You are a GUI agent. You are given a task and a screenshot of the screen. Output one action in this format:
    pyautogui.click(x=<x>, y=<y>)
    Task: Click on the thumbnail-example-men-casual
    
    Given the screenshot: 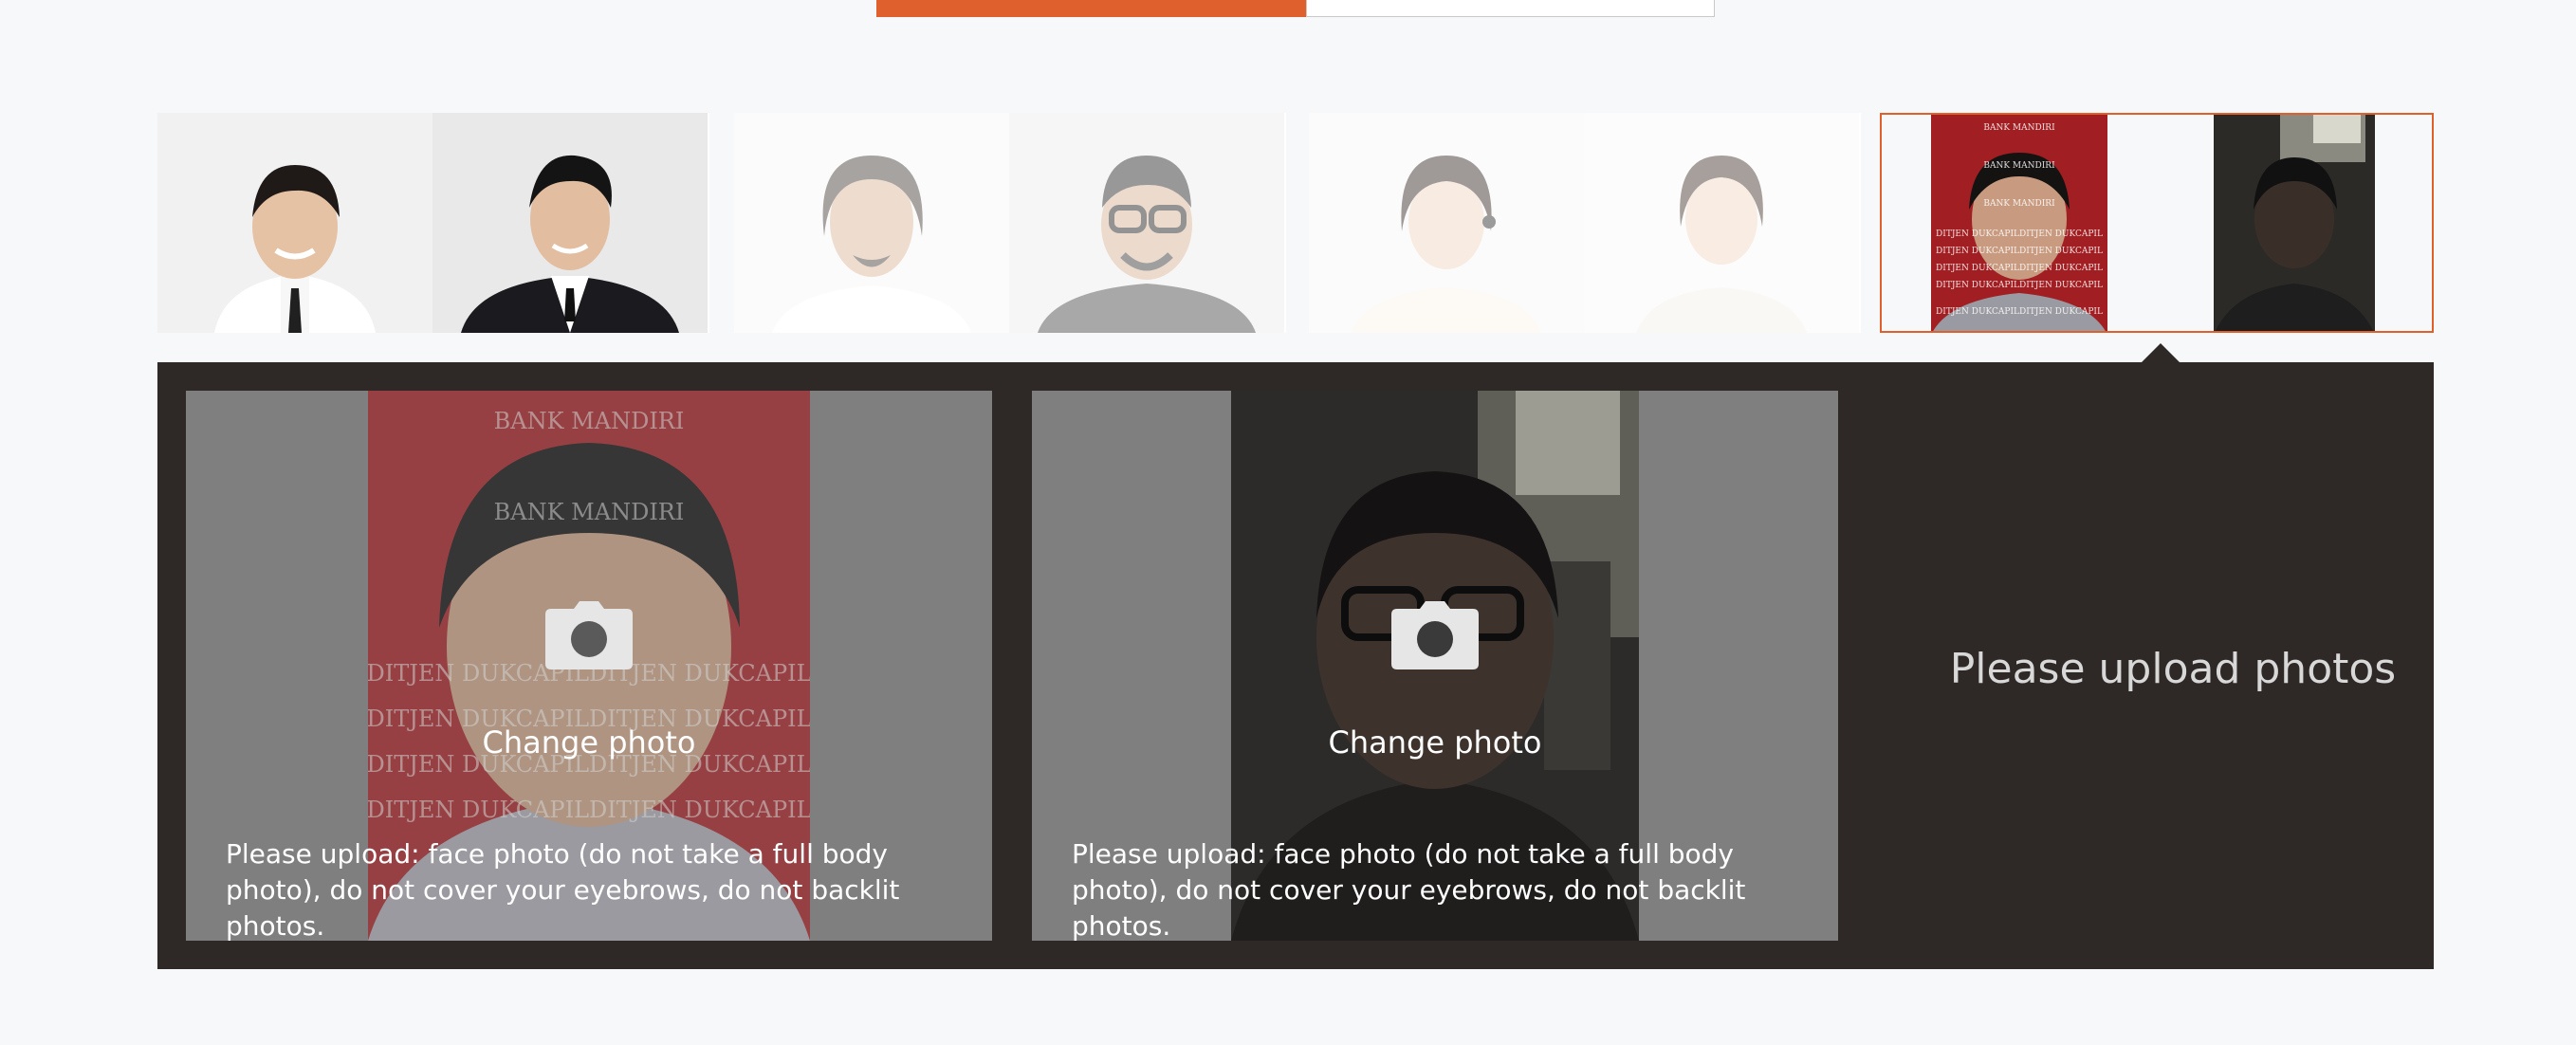 What is the action you would take?
    pyautogui.click(x=1010, y=223)
    